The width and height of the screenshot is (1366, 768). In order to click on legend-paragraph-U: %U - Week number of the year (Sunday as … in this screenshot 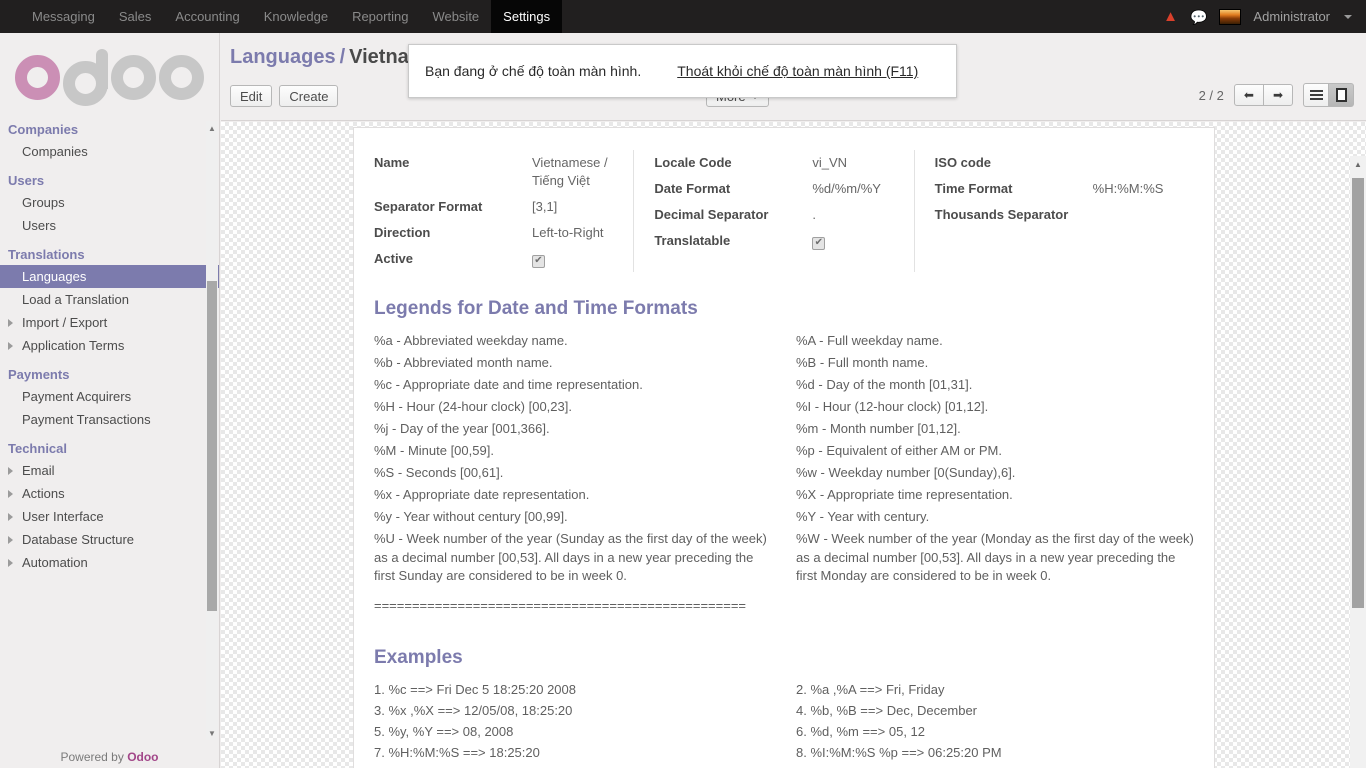, I will do `click(570, 557)`.